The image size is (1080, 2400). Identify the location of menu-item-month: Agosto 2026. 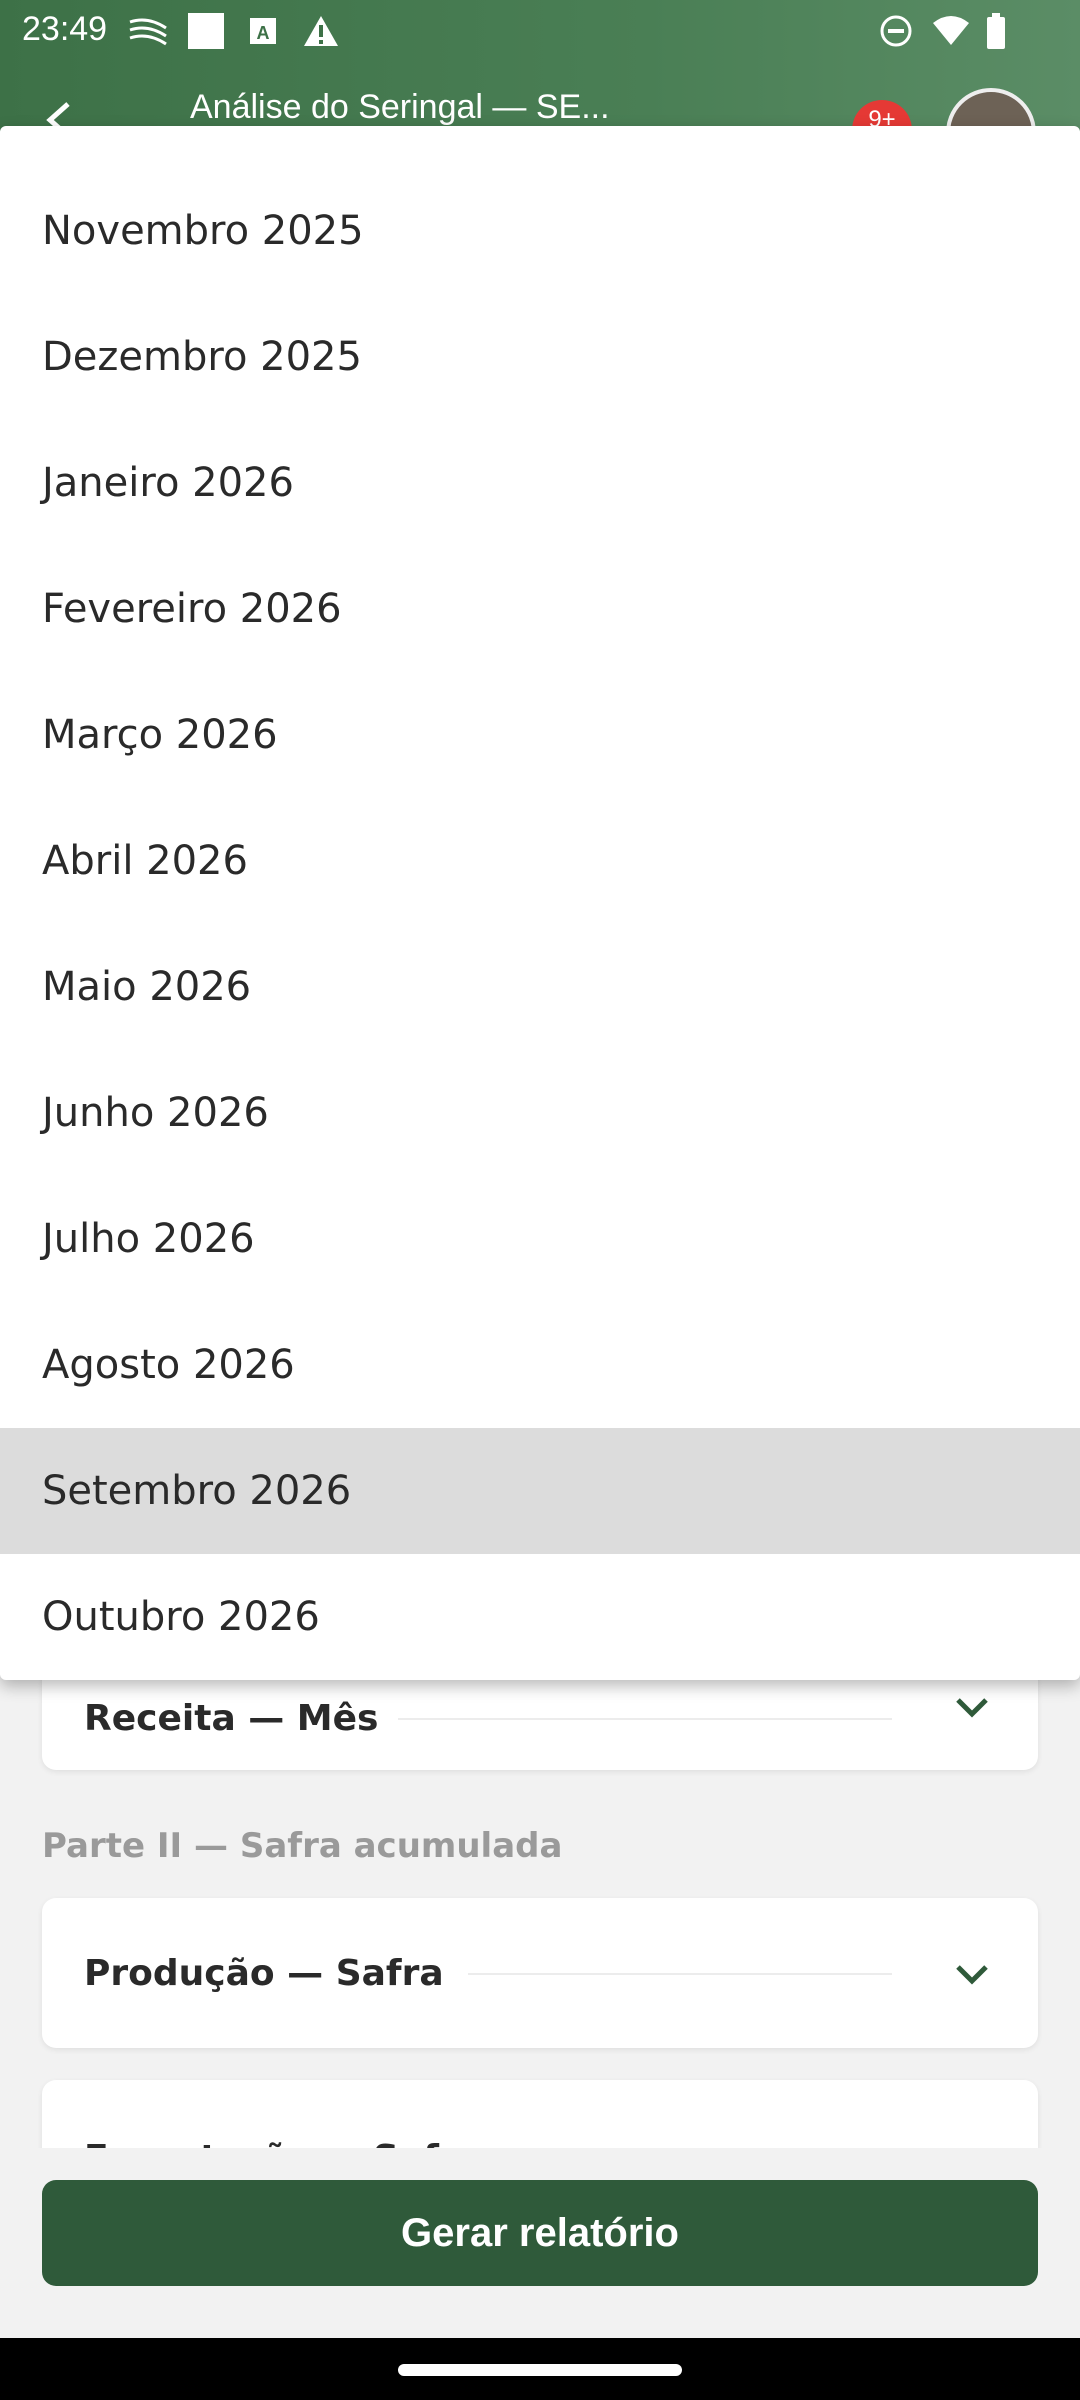
(540, 1365).